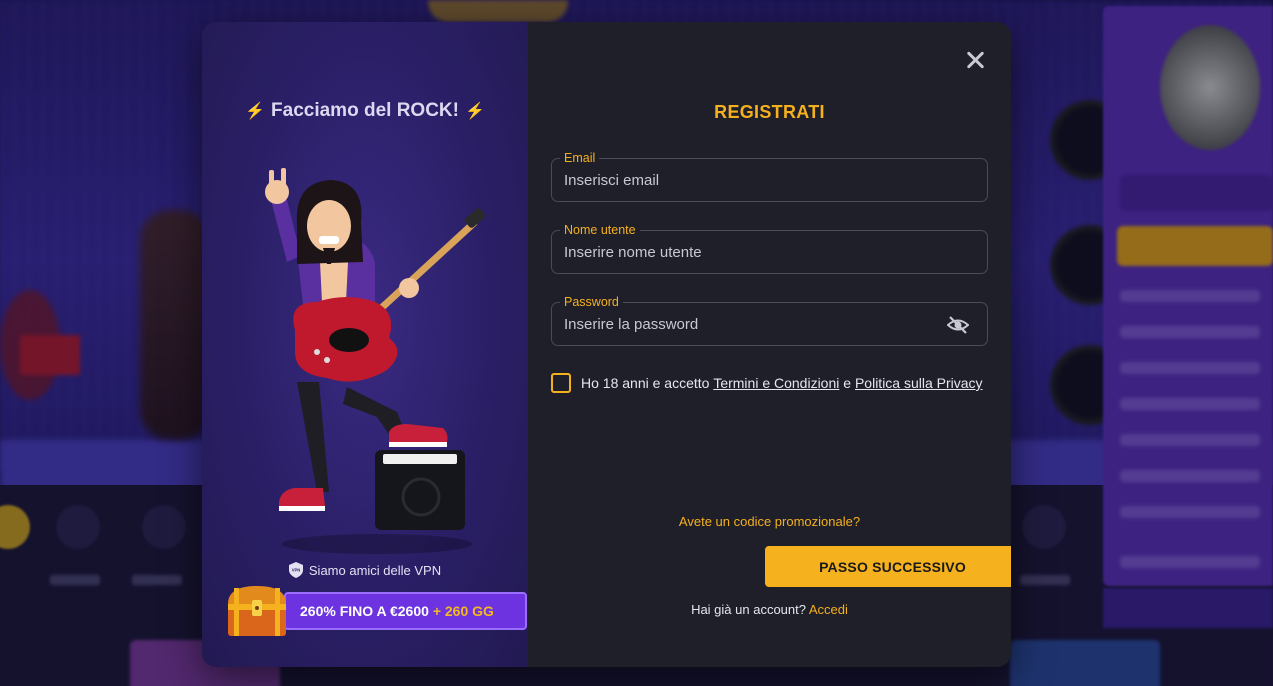  Describe the element at coordinates (257, 611) in the screenshot. I see `treasure-chest-icon` at that location.